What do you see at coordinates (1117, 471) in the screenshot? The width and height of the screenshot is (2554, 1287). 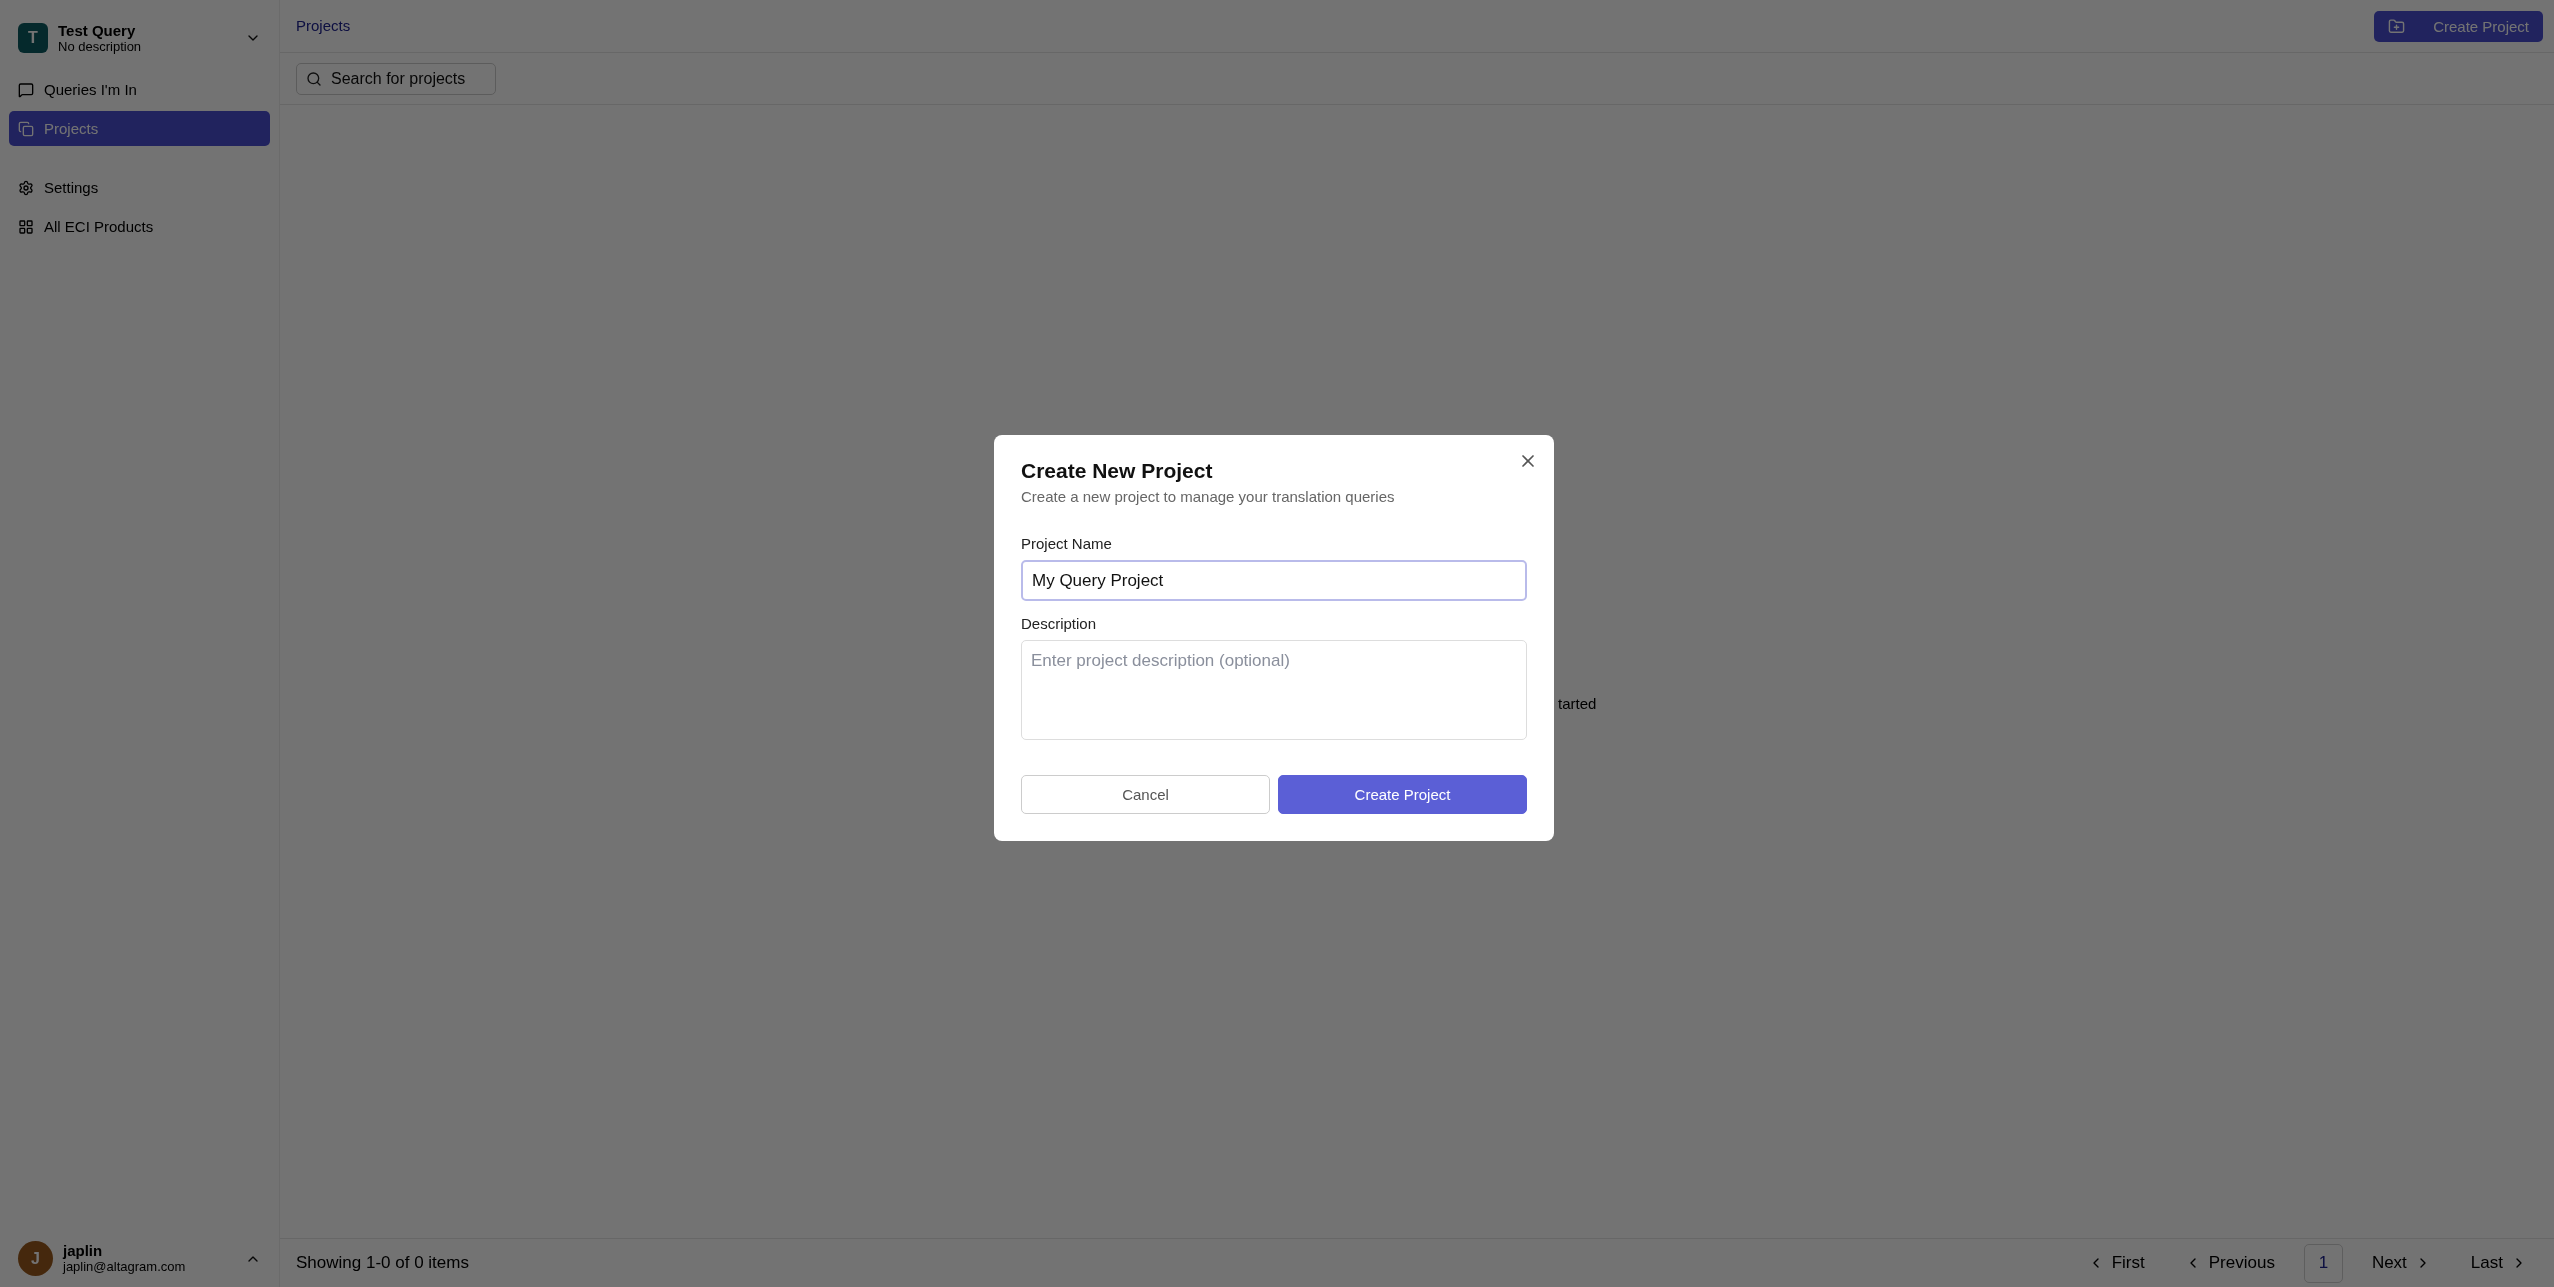 I see `modal-title: Create New Project` at bounding box center [1117, 471].